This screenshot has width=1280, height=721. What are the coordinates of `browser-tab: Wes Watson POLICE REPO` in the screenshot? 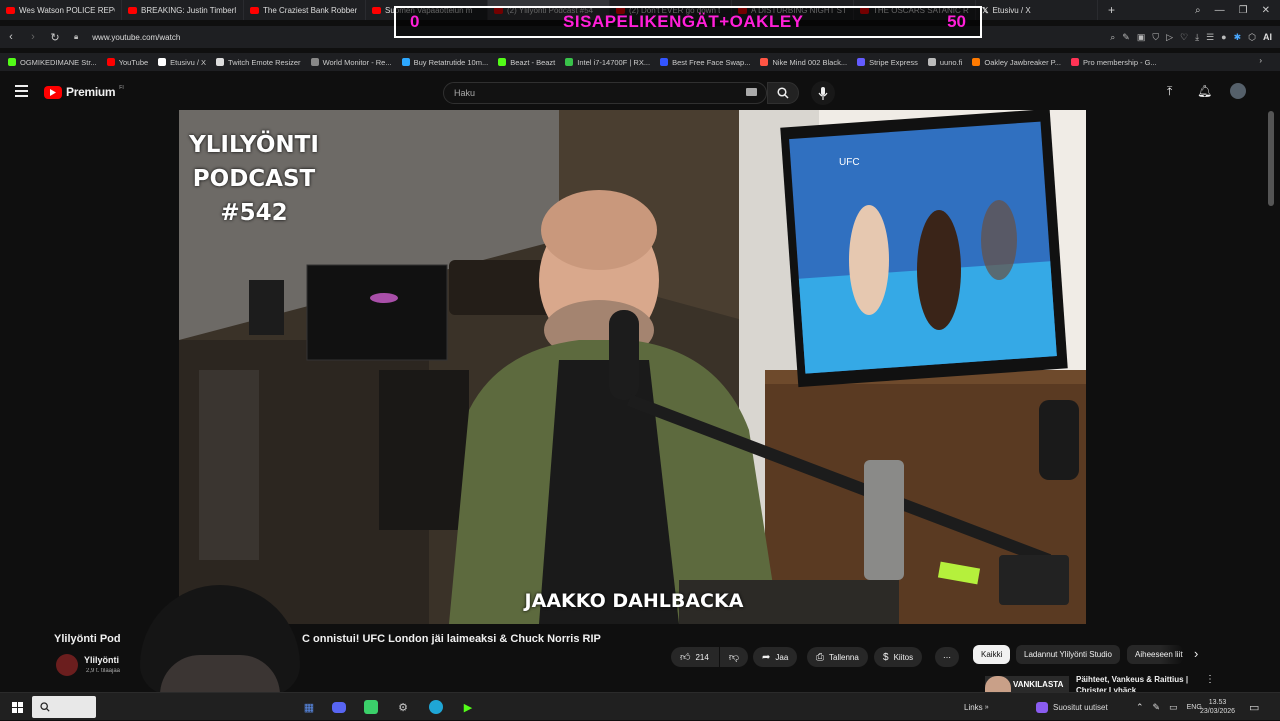 It's located at (61, 10).